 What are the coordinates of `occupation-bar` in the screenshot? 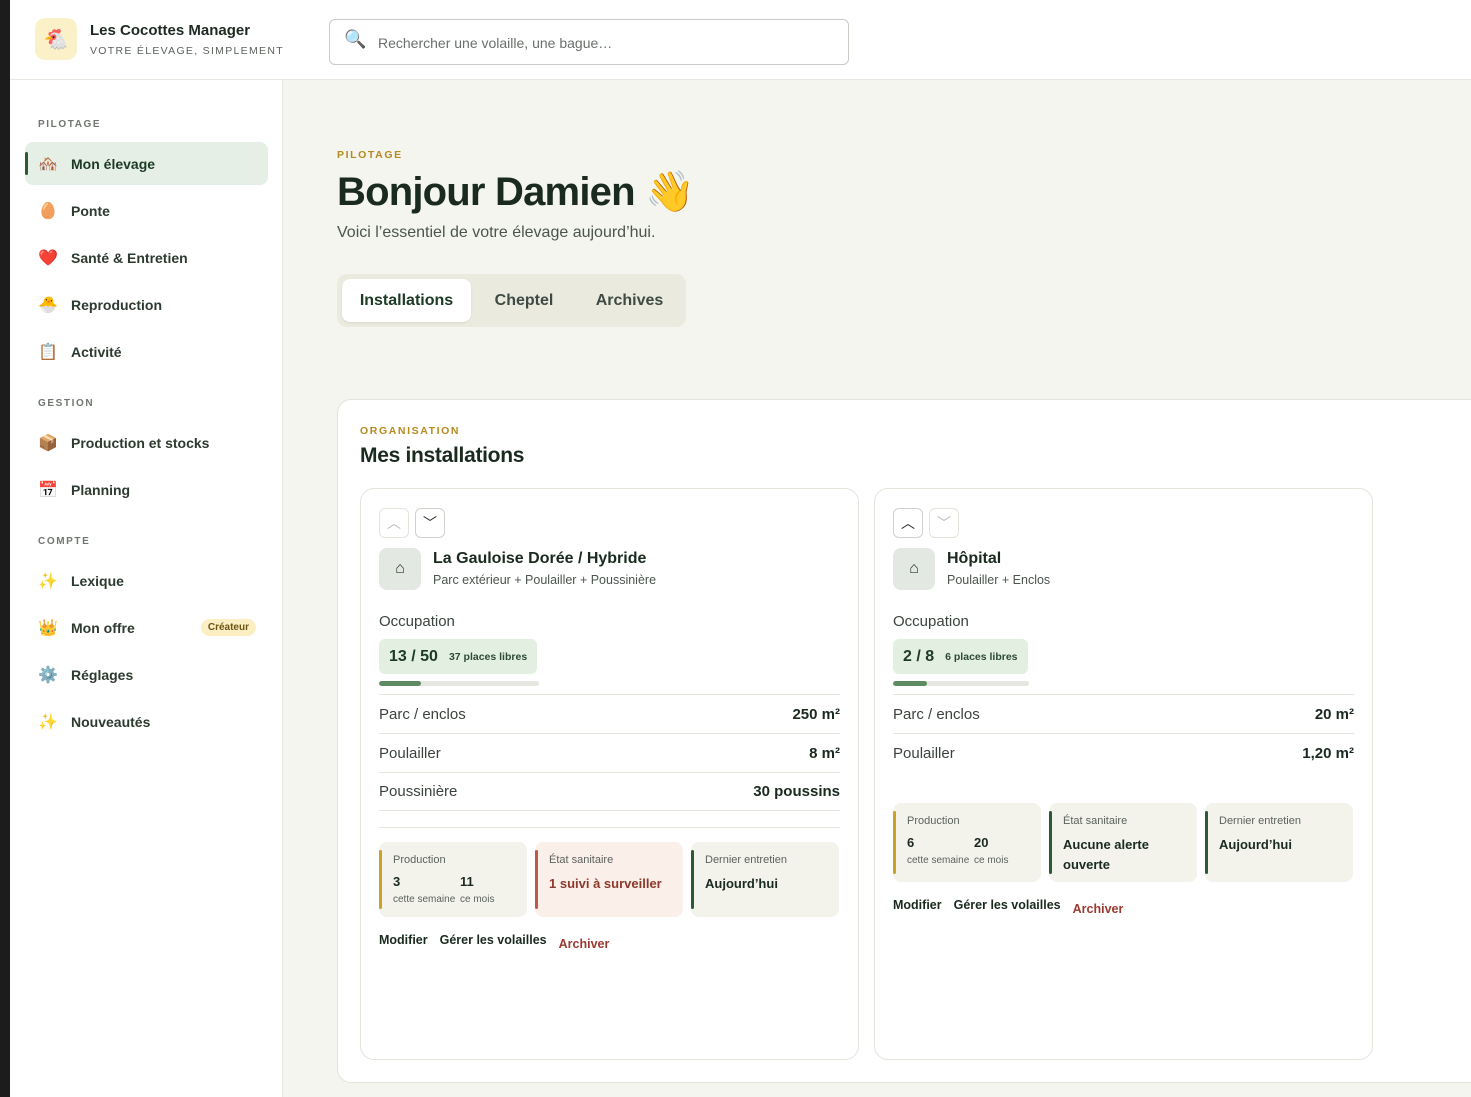 It's located at (459, 683).